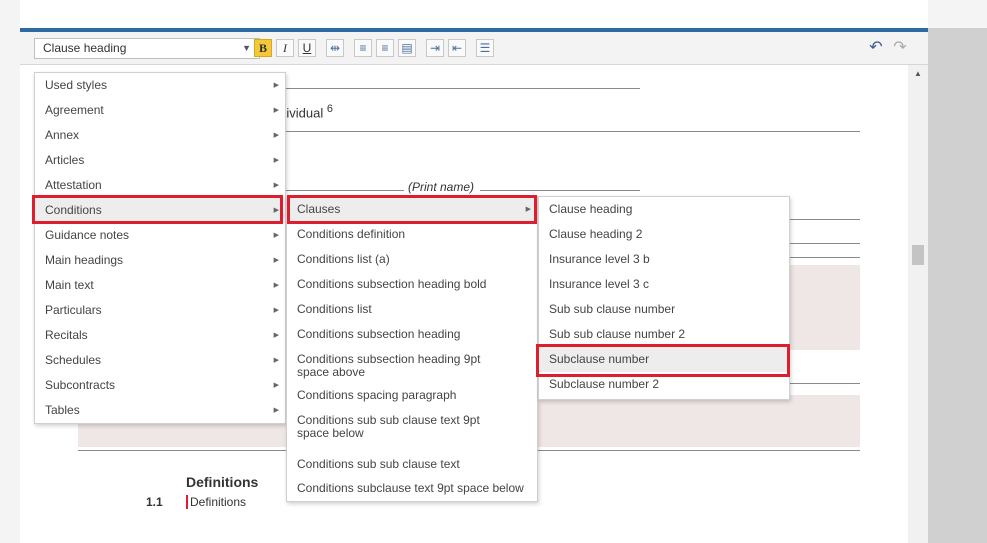 The image size is (987, 543). Describe the element at coordinates (412, 234) in the screenshot. I see `menu-item-conditions-definition: Conditions definition` at that location.